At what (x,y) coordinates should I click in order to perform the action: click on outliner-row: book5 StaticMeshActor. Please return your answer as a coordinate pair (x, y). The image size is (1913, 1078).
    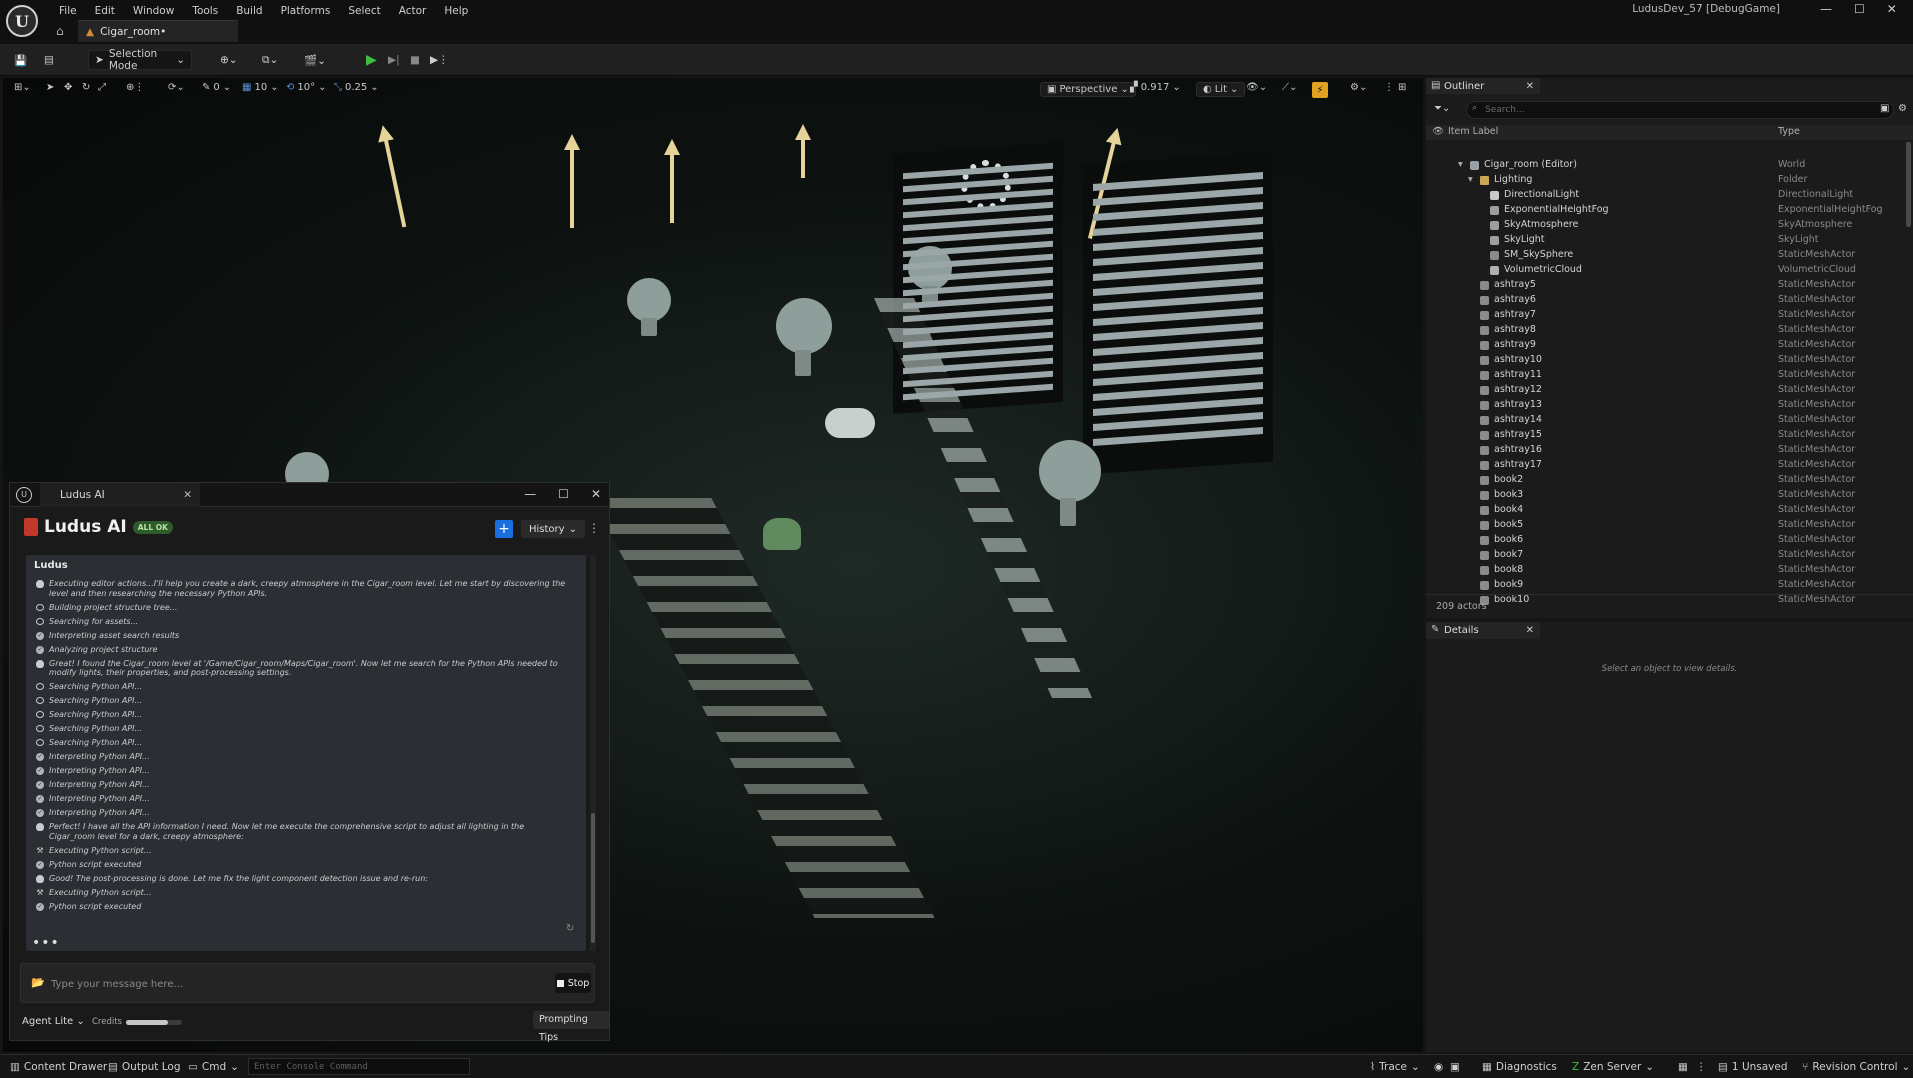
    Looking at the image, I should click on (1666, 525).